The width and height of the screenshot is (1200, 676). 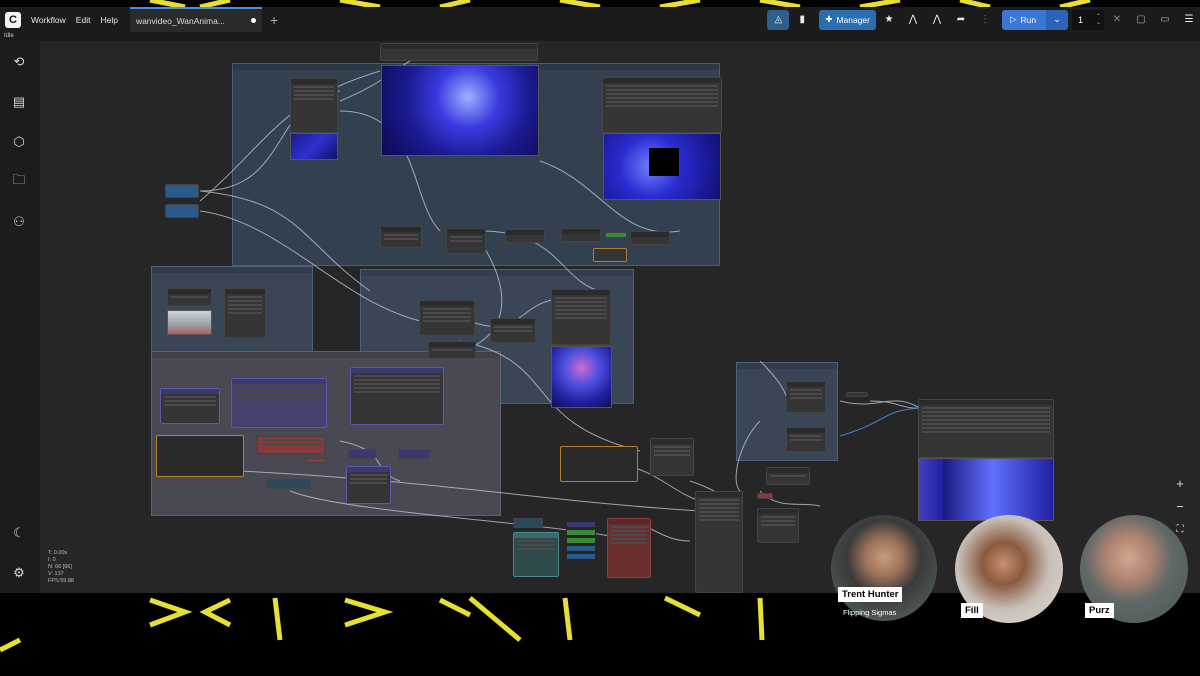 What do you see at coordinates (397, 396) in the screenshot?
I see `node-text-encode` at bounding box center [397, 396].